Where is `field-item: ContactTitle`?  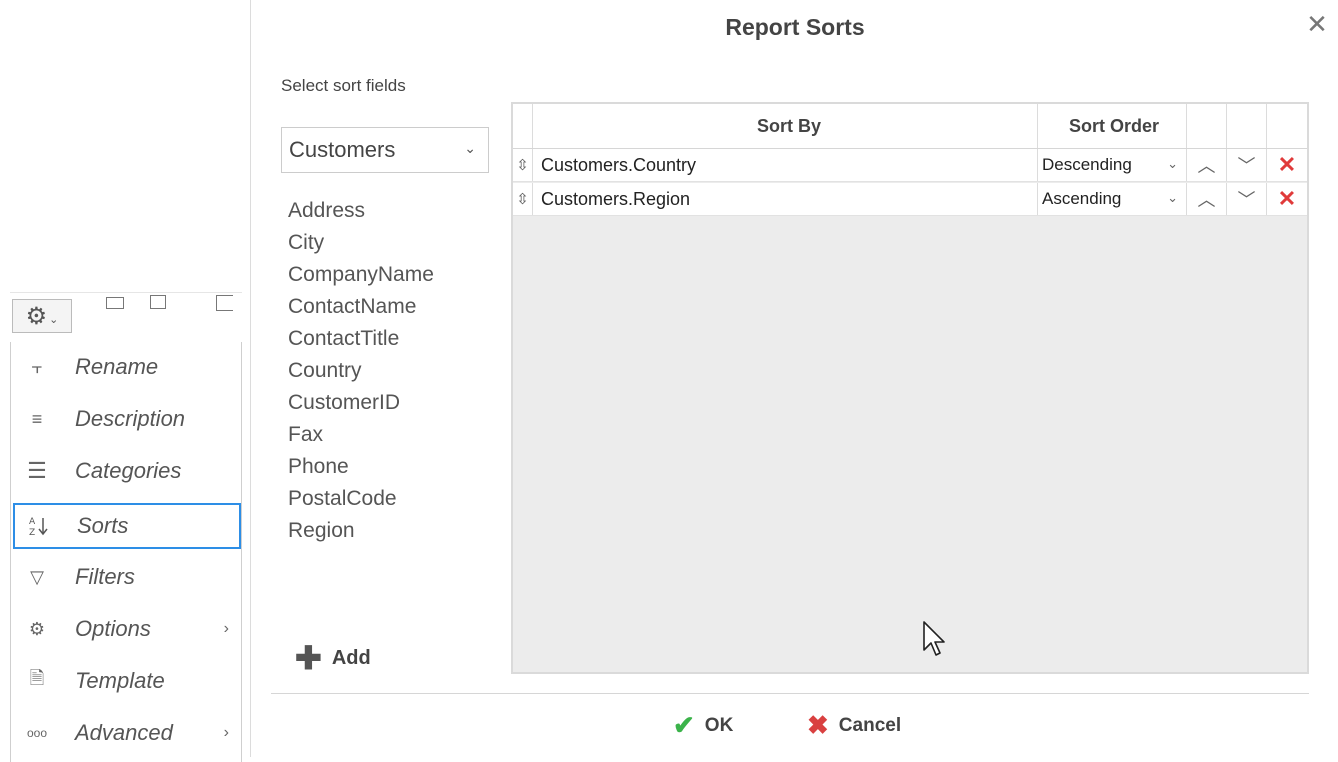
field-item: ContactTitle is located at coordinates (361, 339).